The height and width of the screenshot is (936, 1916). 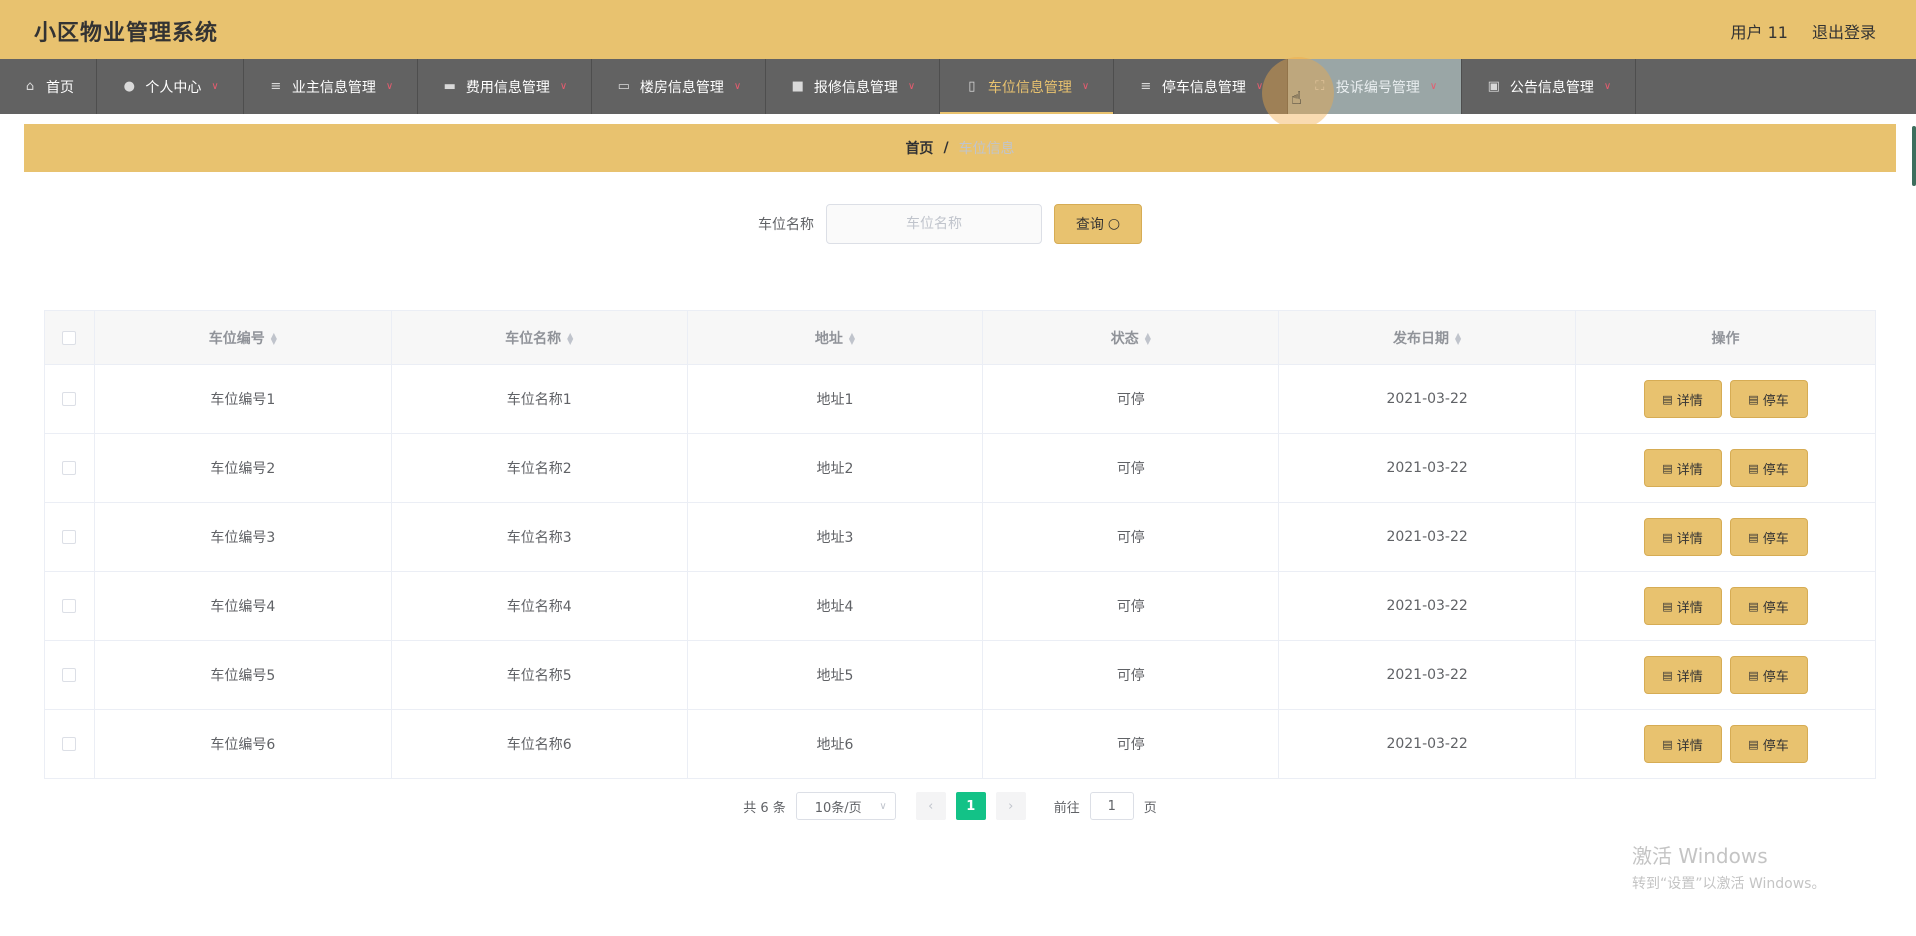 I want to click on col-header-date: 发布日期 ▲ ▼, so click(x=1427, y=337).